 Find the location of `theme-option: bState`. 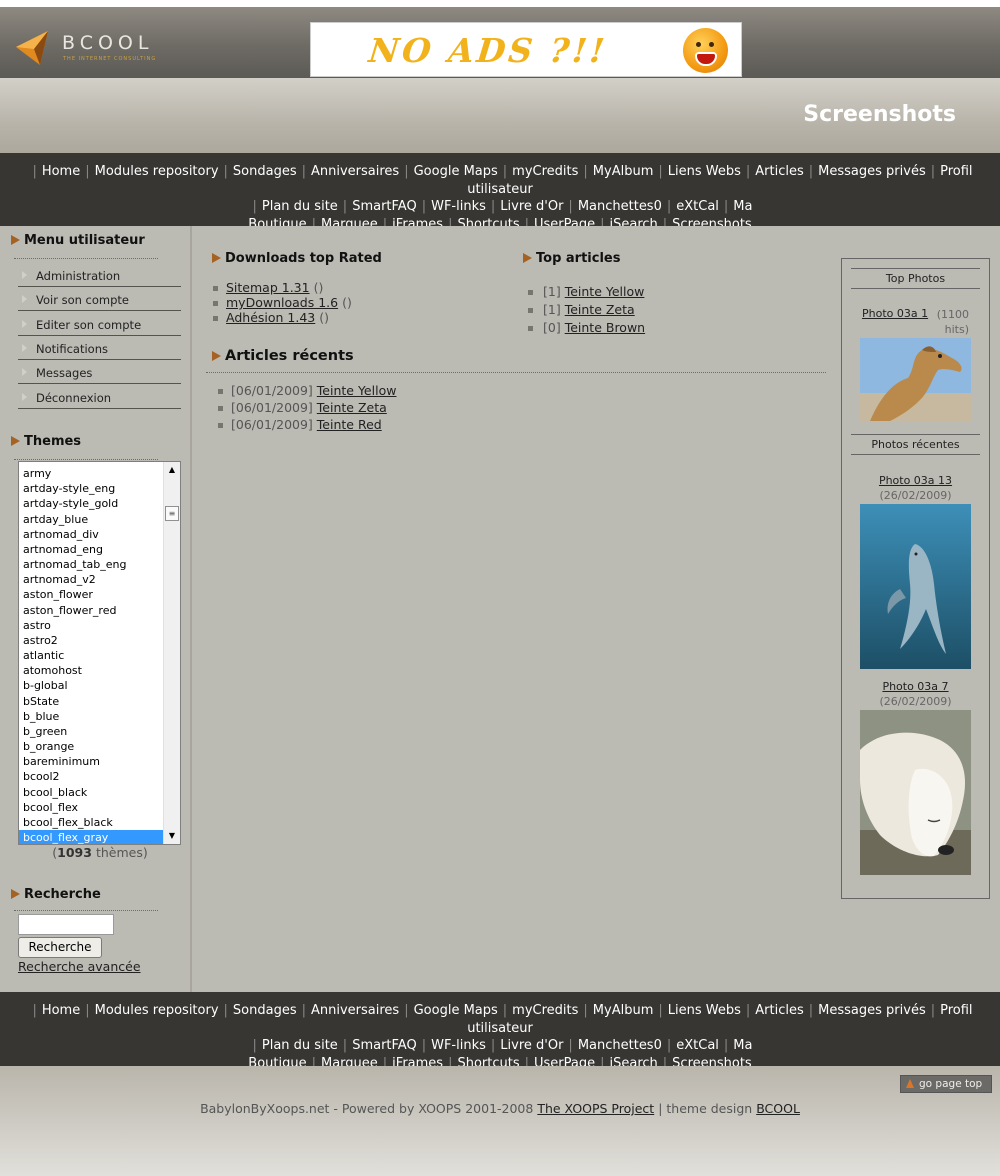

theme-option: bState is located at coordinates (91, 701).